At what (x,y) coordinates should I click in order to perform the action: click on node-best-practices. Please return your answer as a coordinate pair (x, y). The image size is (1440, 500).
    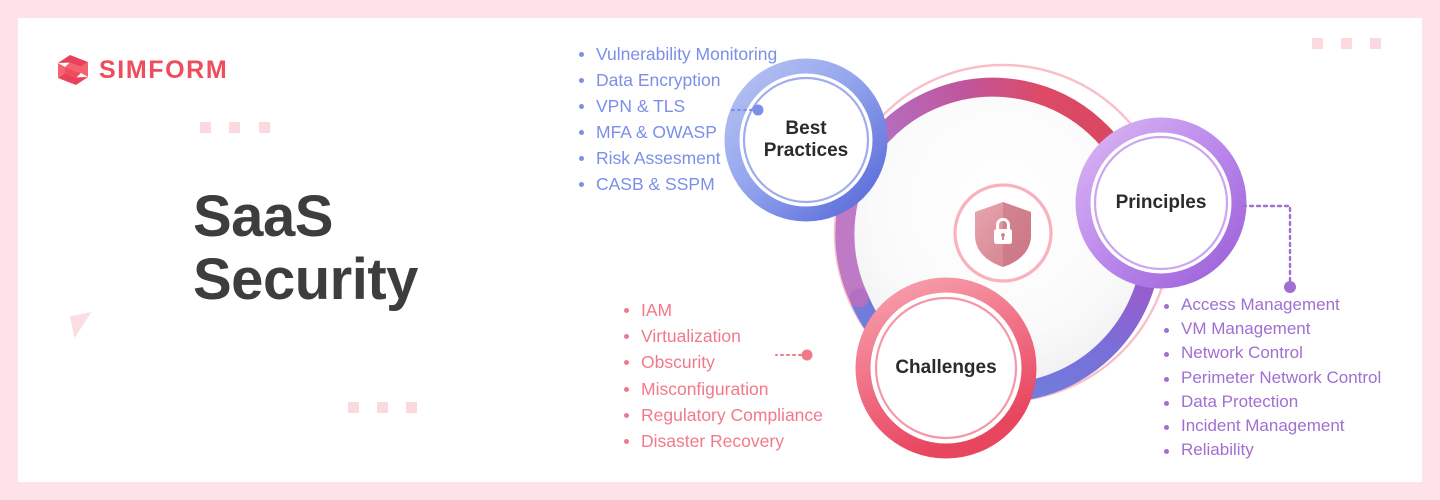
    Looking at the image, I should click on (806, 140).